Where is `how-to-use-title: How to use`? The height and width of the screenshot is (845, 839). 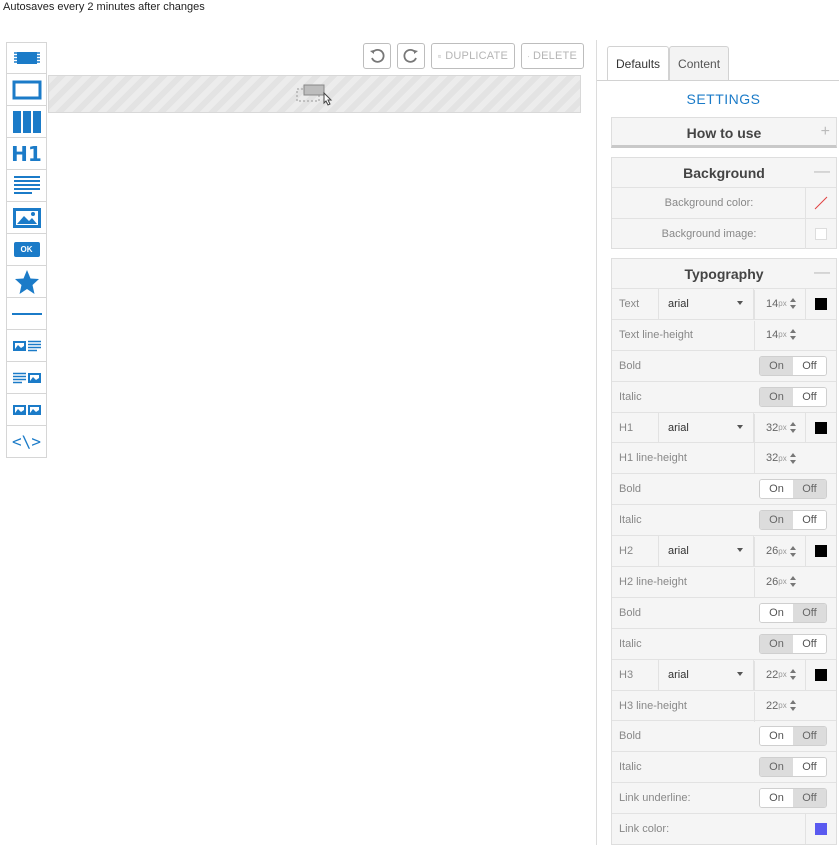 how-to-use-title: How to use is located at coordinates (724, 132).